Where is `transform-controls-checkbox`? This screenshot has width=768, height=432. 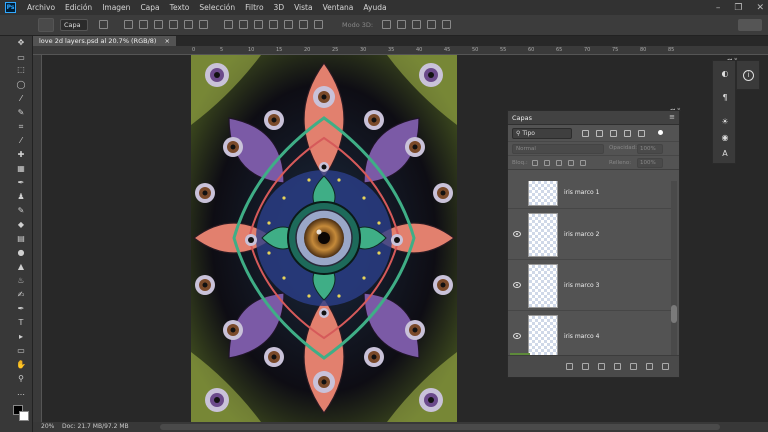 transform-controls-checkbox is located at coordinates (103, 25).